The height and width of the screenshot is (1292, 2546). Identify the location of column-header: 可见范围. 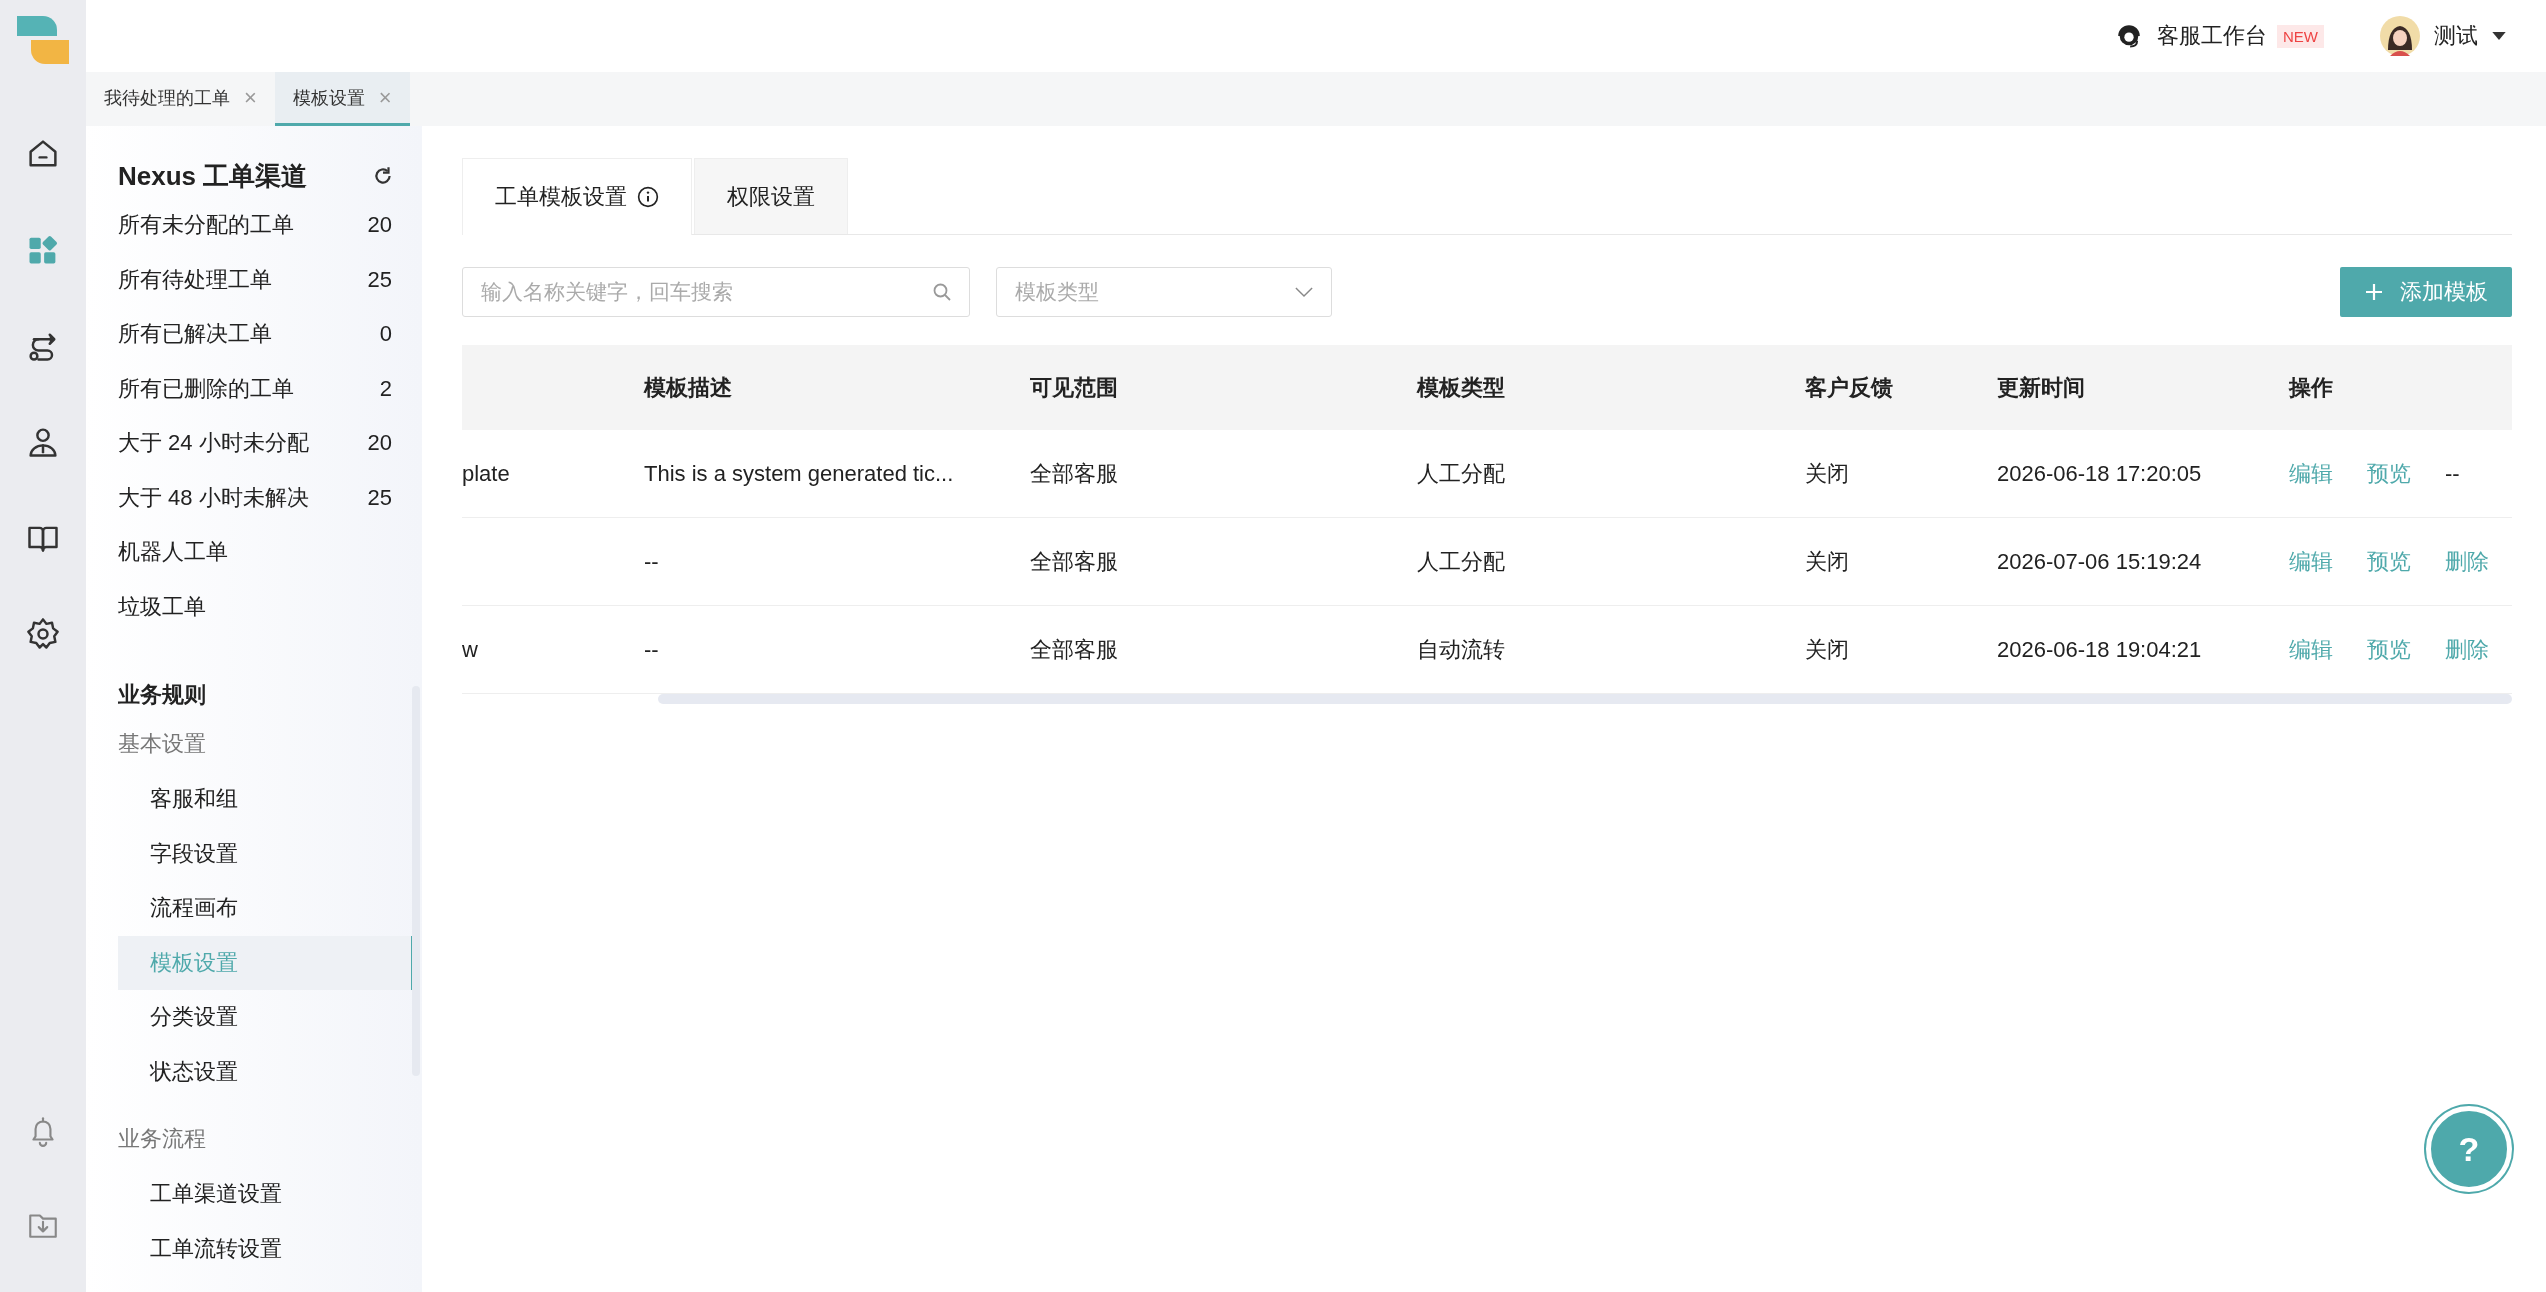
(1074, 387).